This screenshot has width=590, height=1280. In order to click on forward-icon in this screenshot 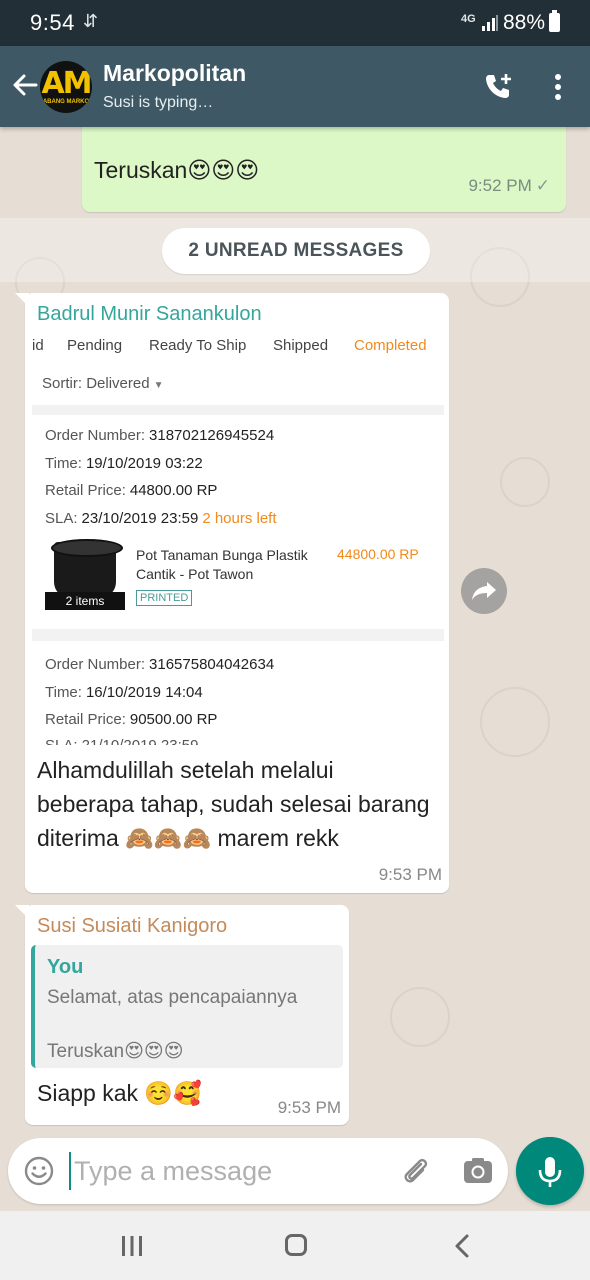, I will do `click(484, 591)`.